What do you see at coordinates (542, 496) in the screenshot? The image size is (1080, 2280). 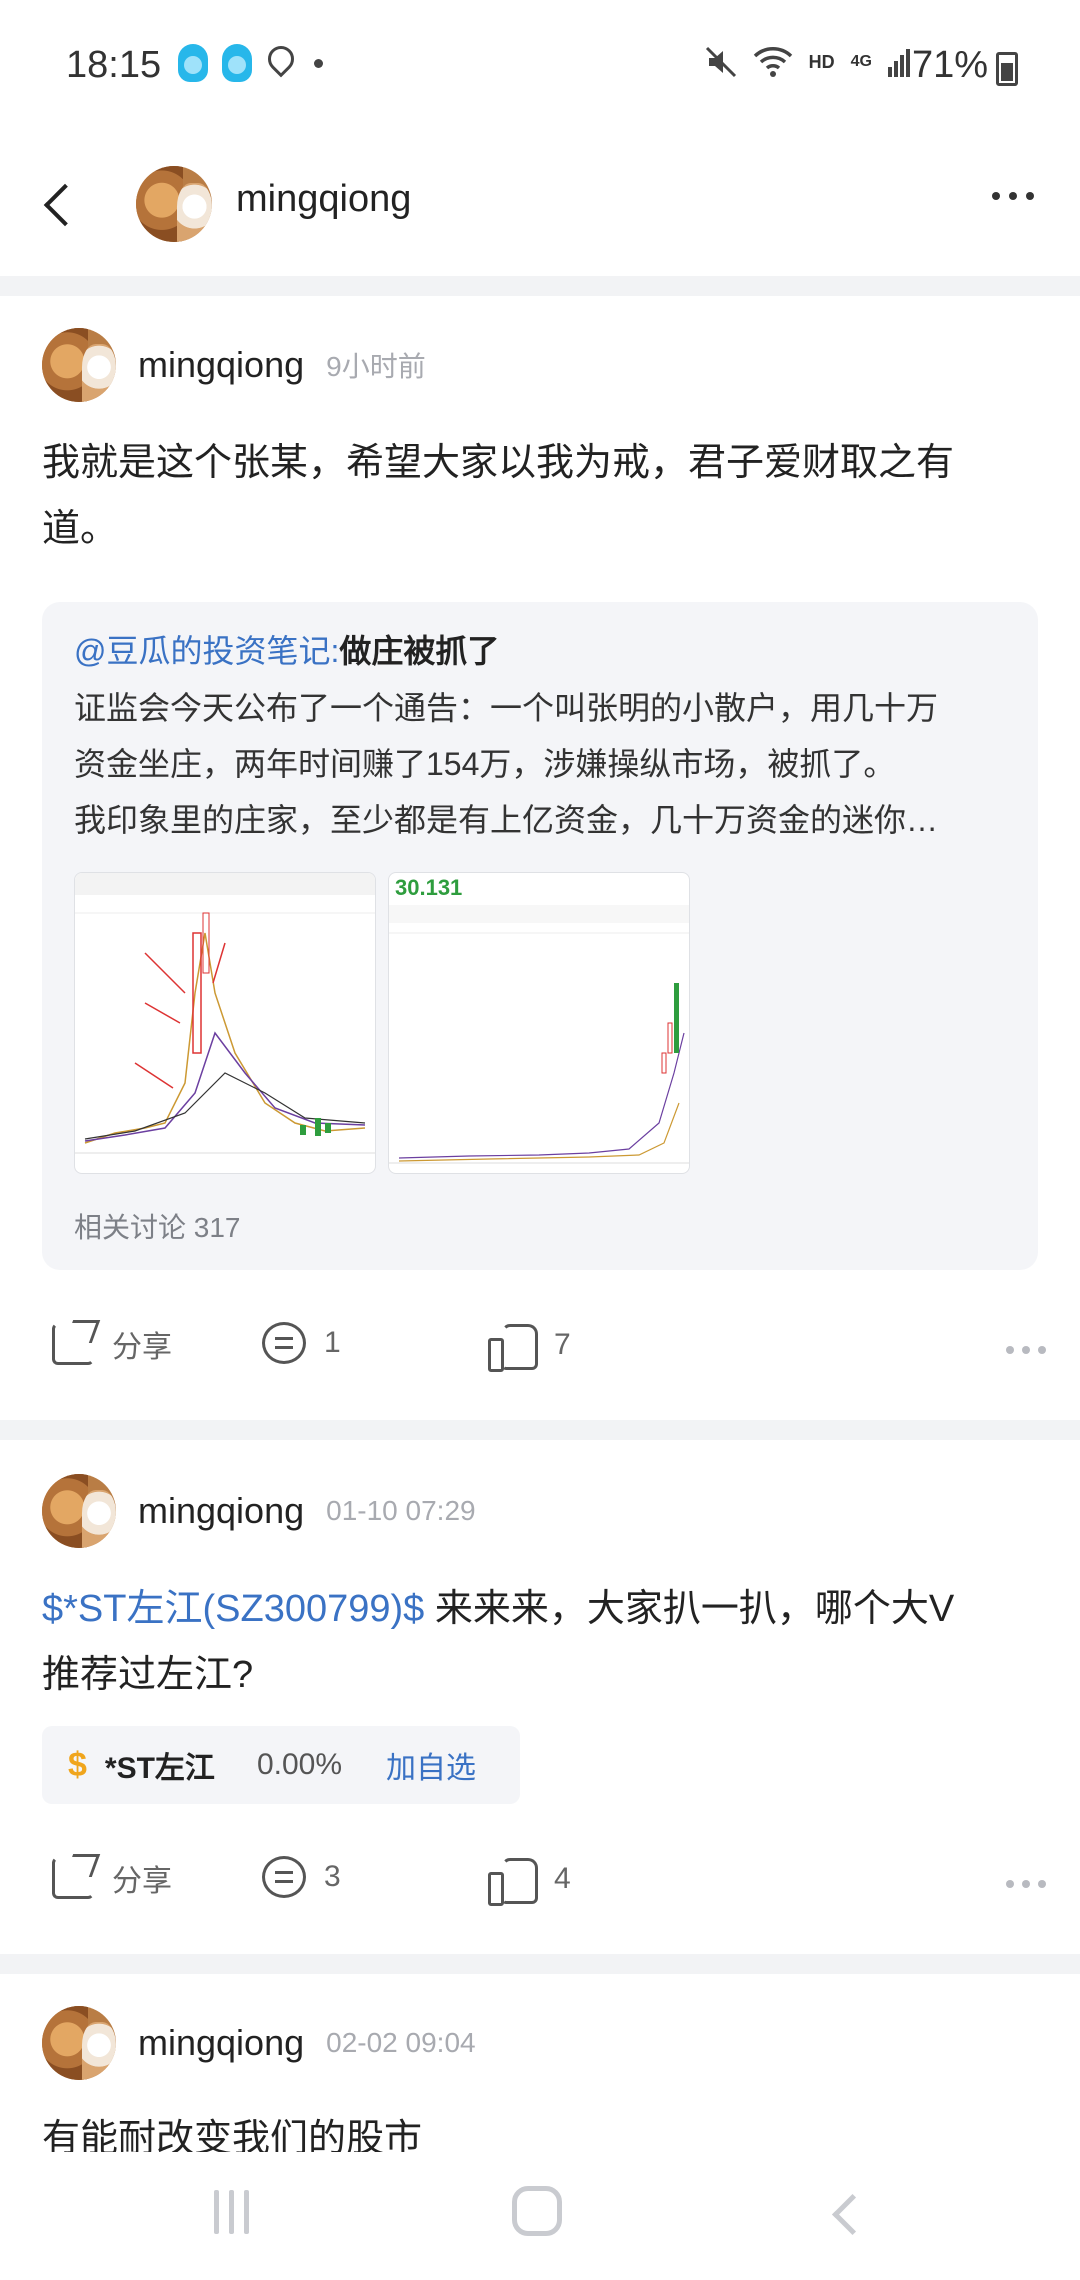 I see `post-body: 我就是这个张某，希望大家以我为戒，君子爱财取之有 道。` at bounding box center [542, 496].